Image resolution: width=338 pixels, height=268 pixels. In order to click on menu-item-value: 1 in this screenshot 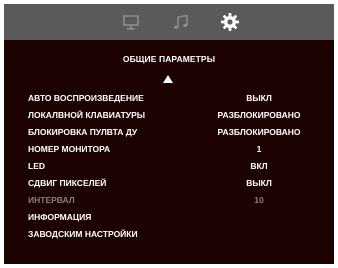, I will do `click(259, 149)`.